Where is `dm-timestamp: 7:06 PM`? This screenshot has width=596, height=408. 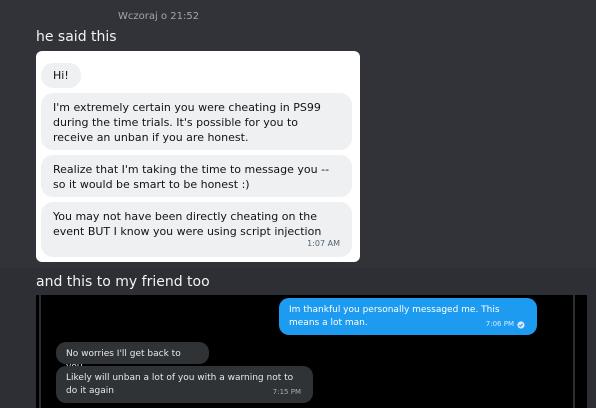
dm-timestamp: 7:06 PM is located at coordinates (499, 324).